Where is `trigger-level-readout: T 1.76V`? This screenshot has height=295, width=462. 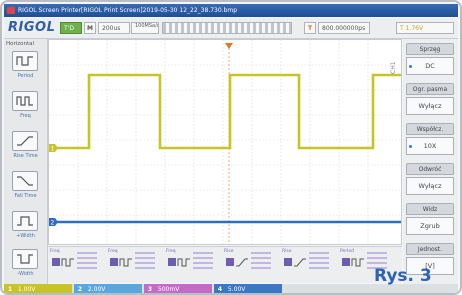 trigger-level-readout: T 1.76V is located at coordinates (425, 28).